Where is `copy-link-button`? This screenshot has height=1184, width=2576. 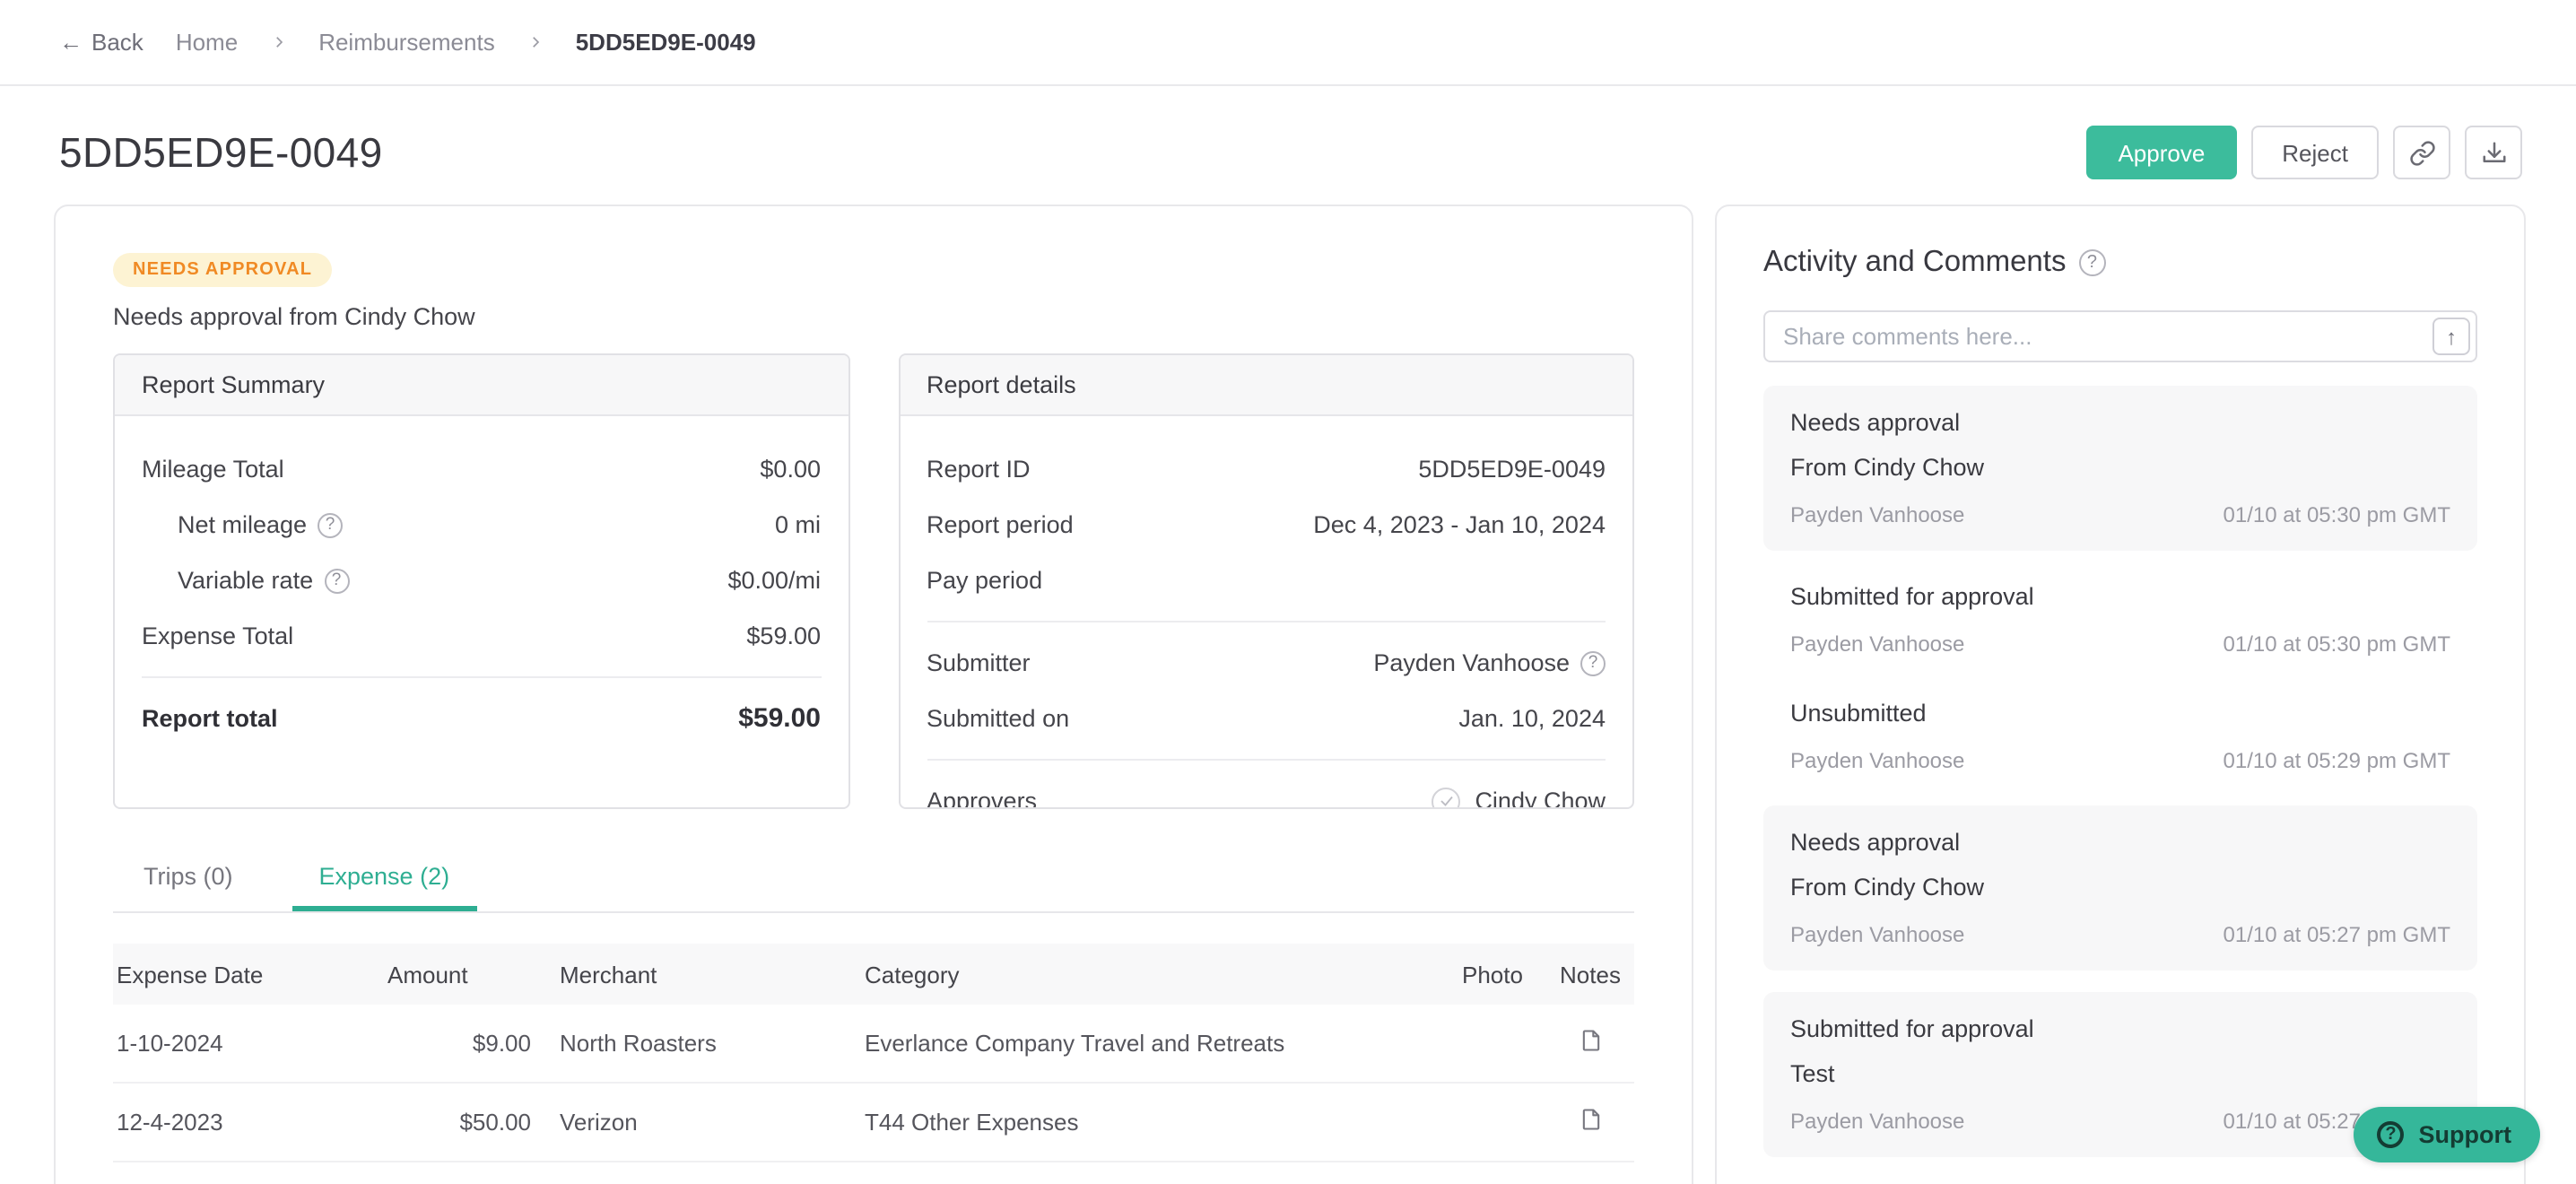
copy-link-button is located at coordinates (2421, 152).